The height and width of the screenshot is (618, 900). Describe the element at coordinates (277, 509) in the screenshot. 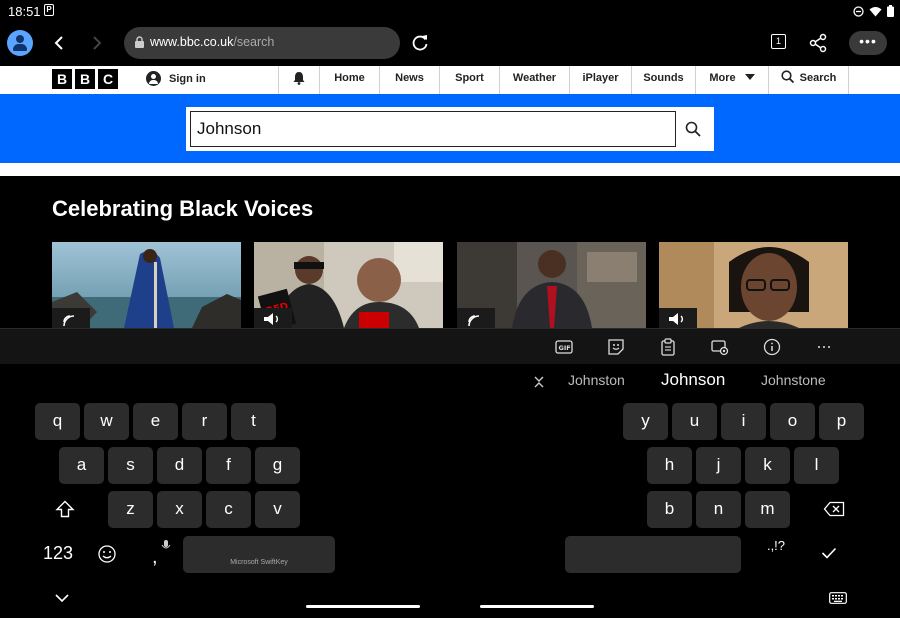

I see `key-v: v` at that location.